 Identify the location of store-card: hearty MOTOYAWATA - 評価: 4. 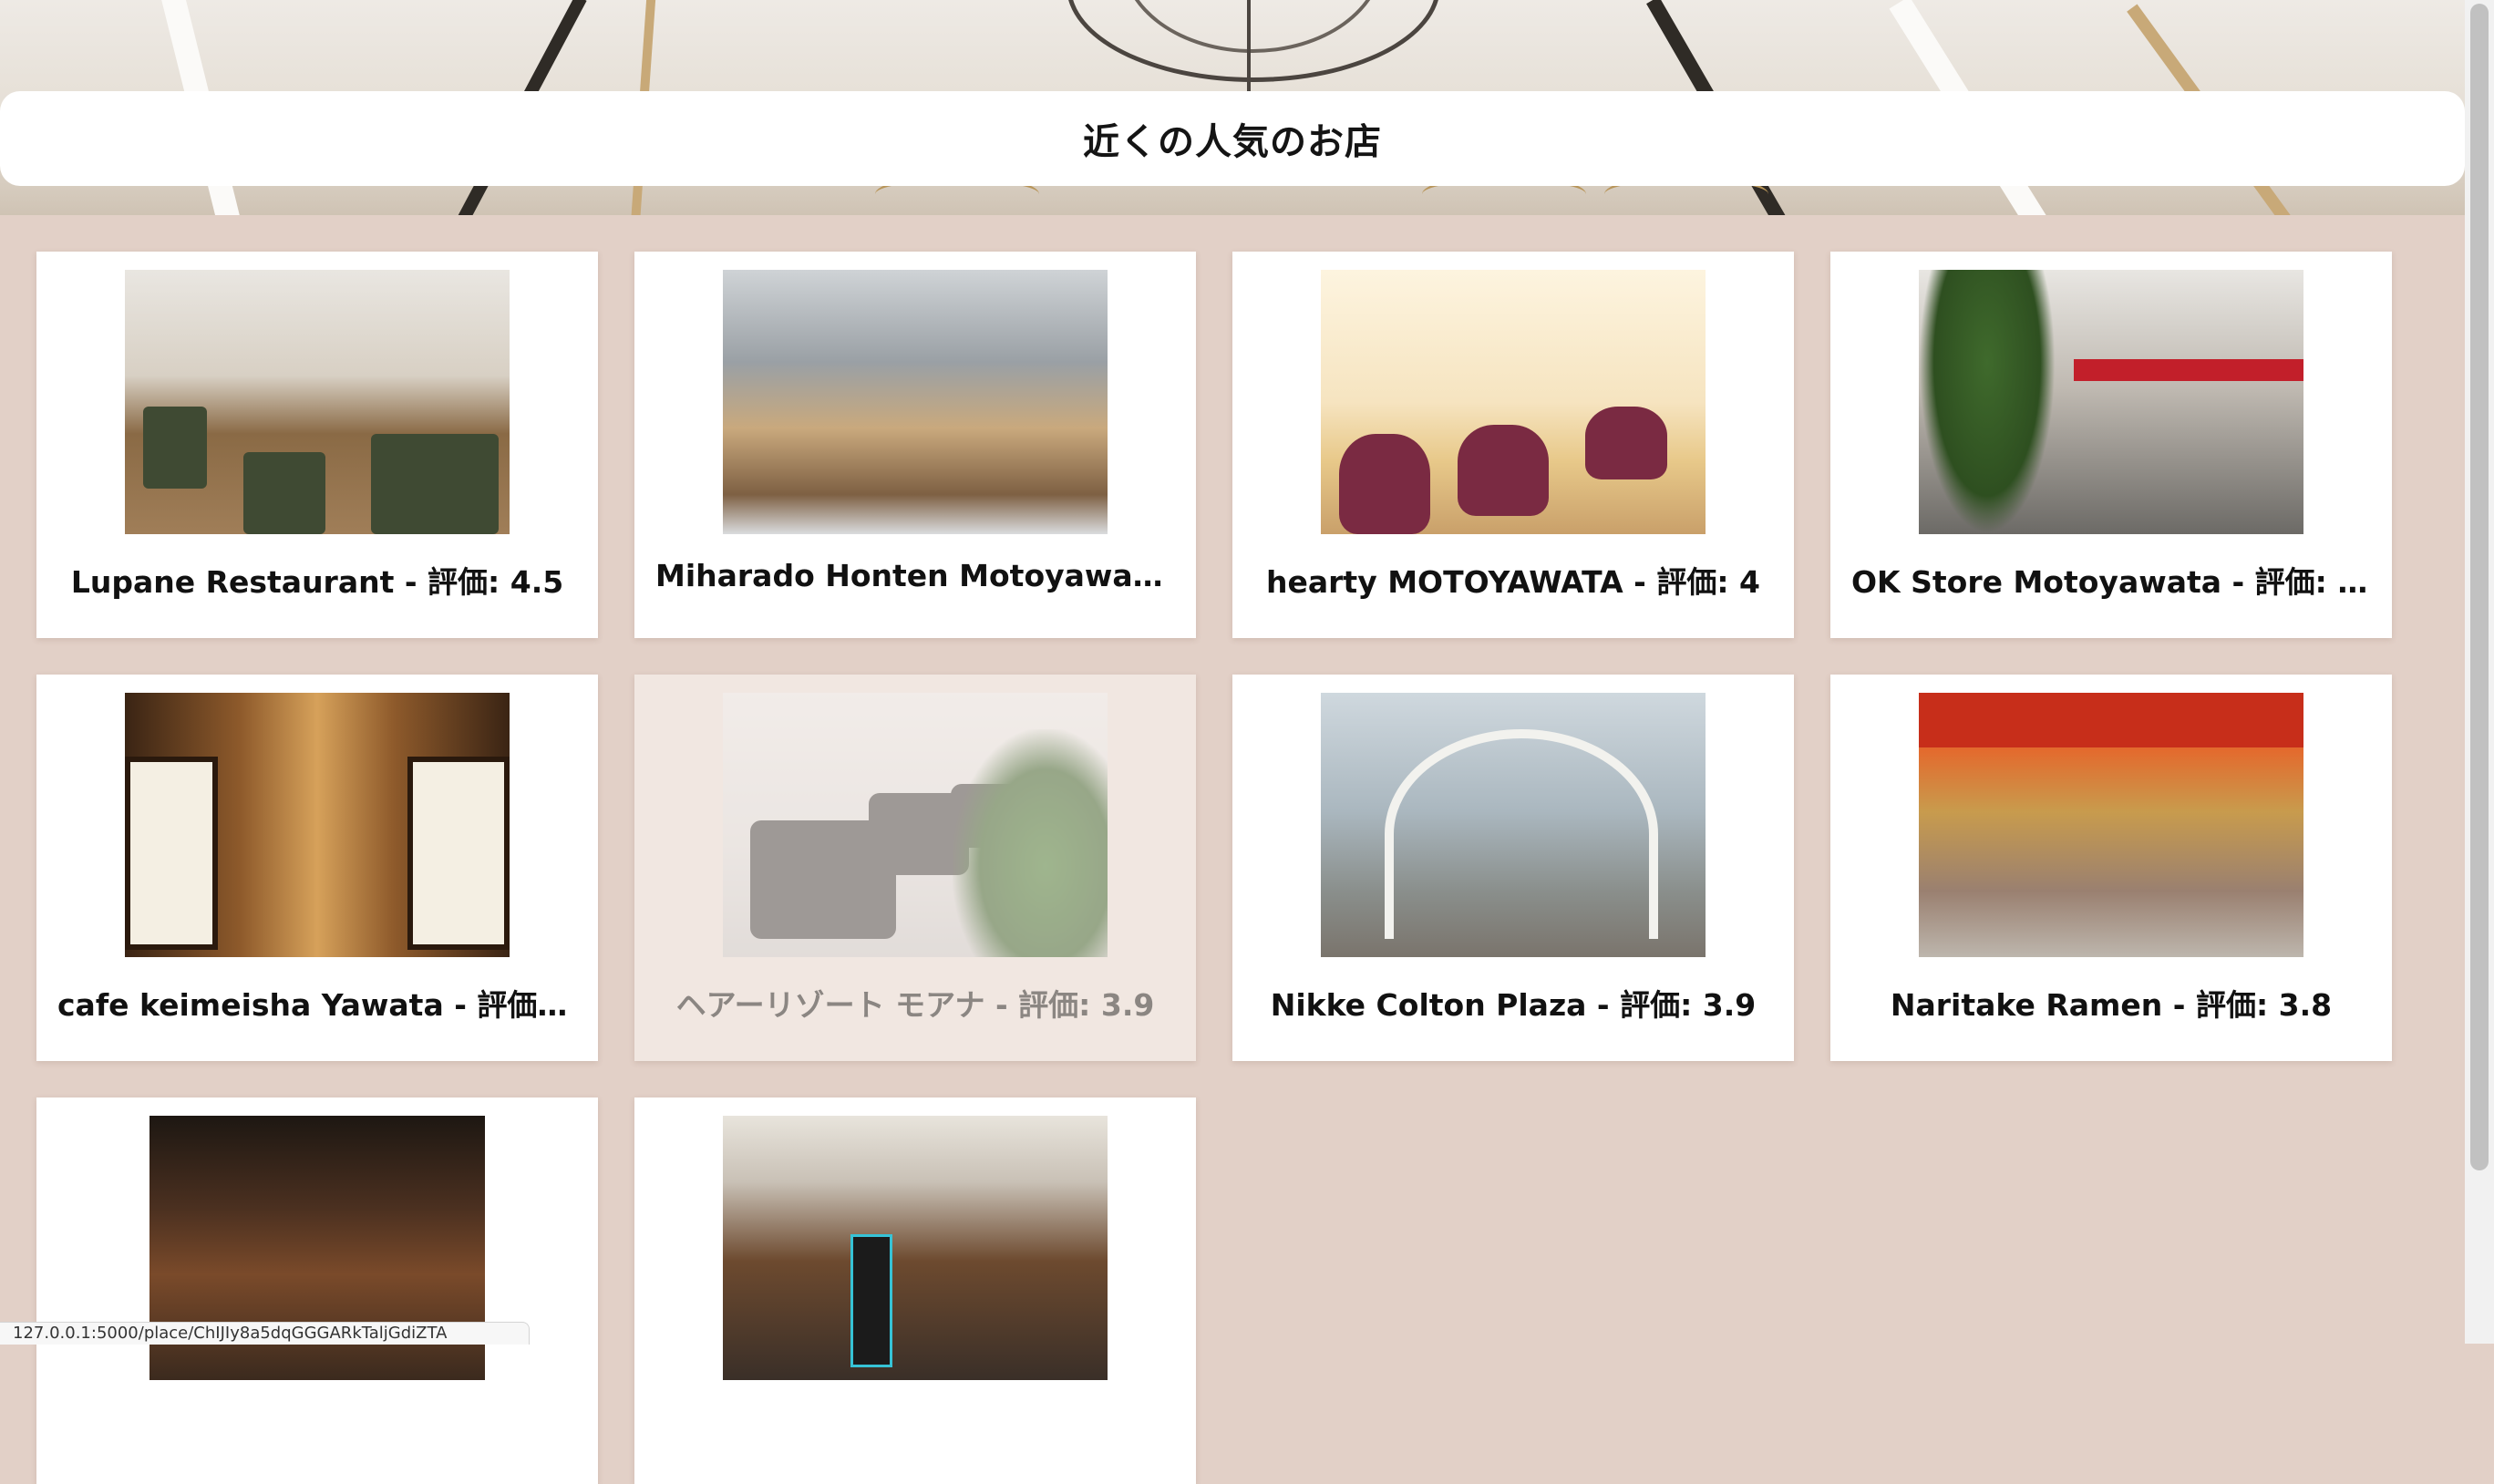
(1513, 445).